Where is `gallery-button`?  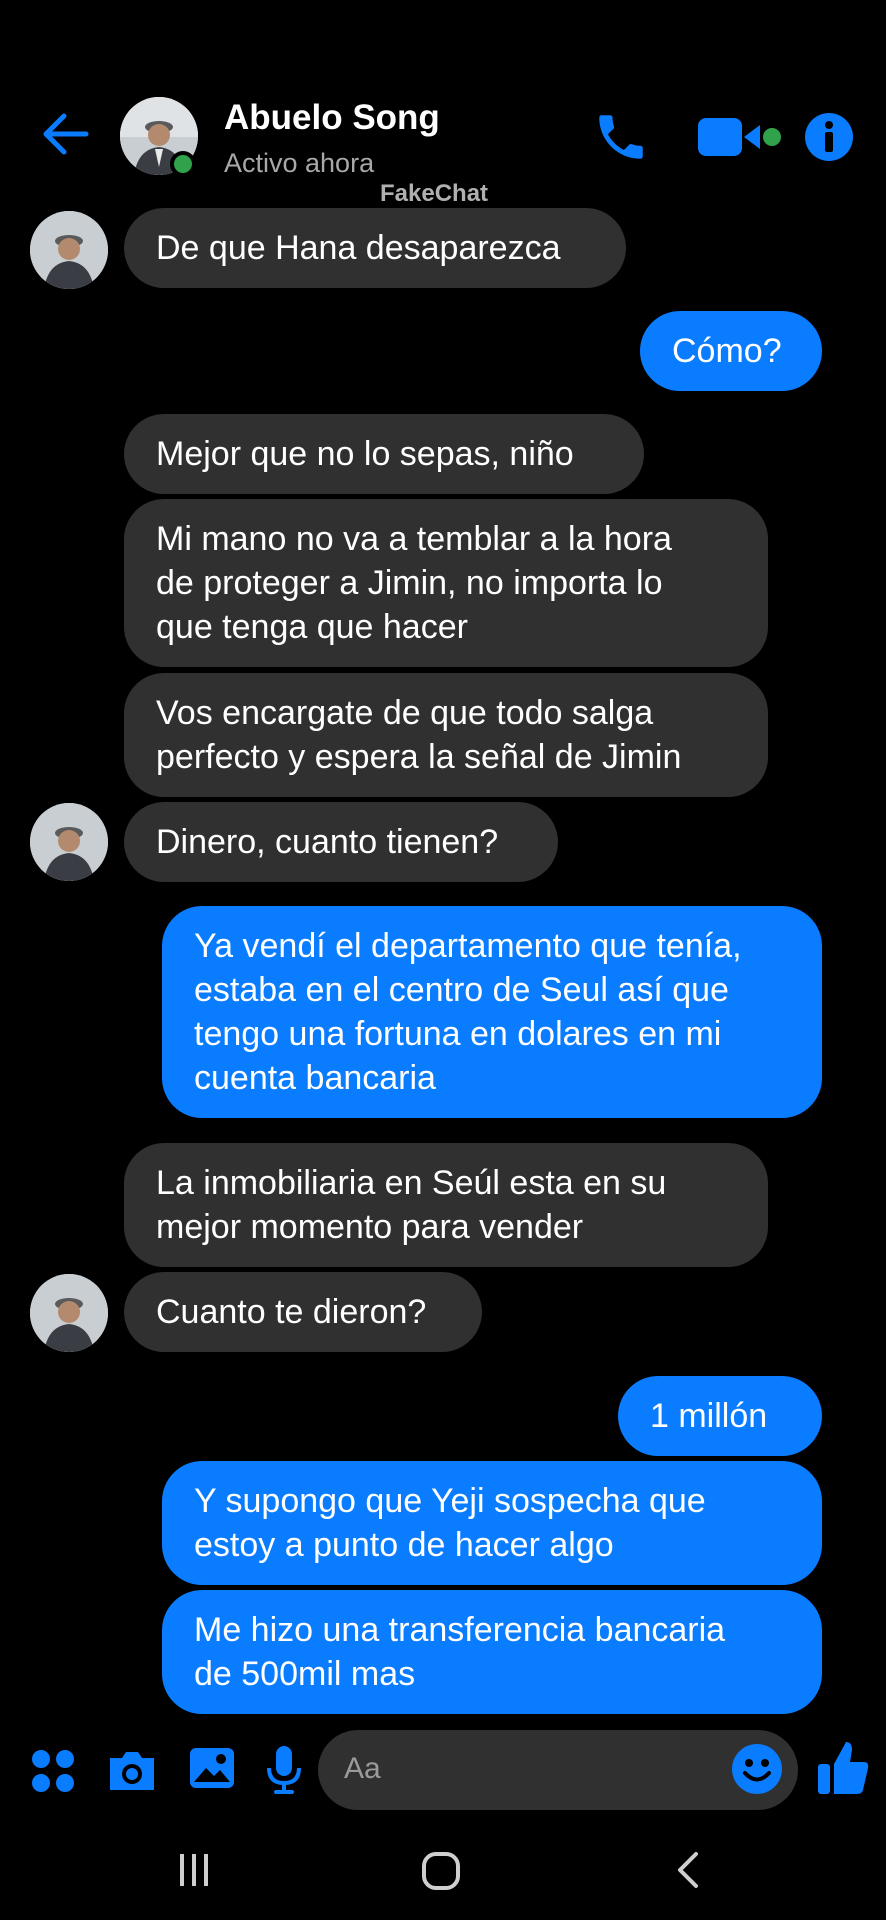
gallery-button is located at coordinates (212, 1768).